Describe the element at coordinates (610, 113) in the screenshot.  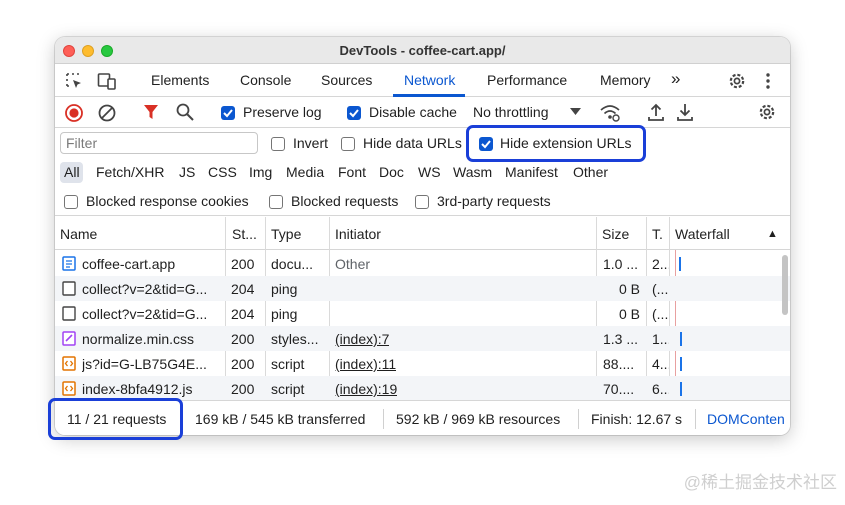
I see `network-conditions-icon` at that location.